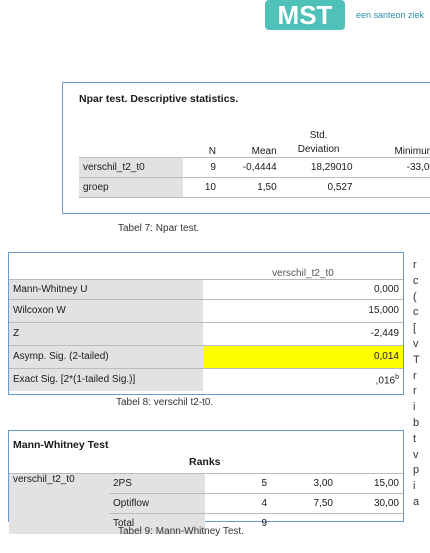 The height and width of the screenshot is (553, 430). I want to click on table-row: Z -2,449, so click(206, 333).